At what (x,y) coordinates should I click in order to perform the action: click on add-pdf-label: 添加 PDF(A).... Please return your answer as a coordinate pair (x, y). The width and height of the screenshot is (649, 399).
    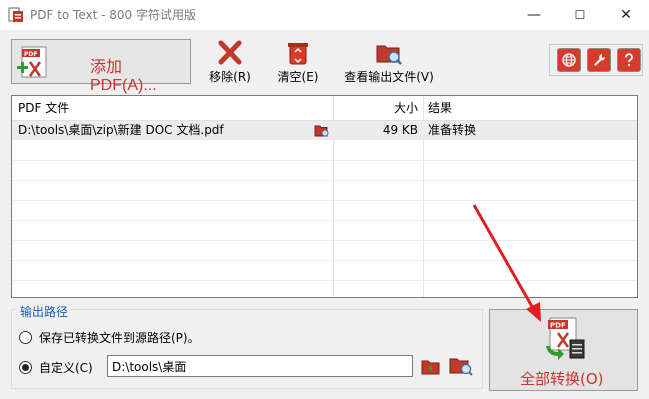
    Looking at the image, I should click on (123, 76).